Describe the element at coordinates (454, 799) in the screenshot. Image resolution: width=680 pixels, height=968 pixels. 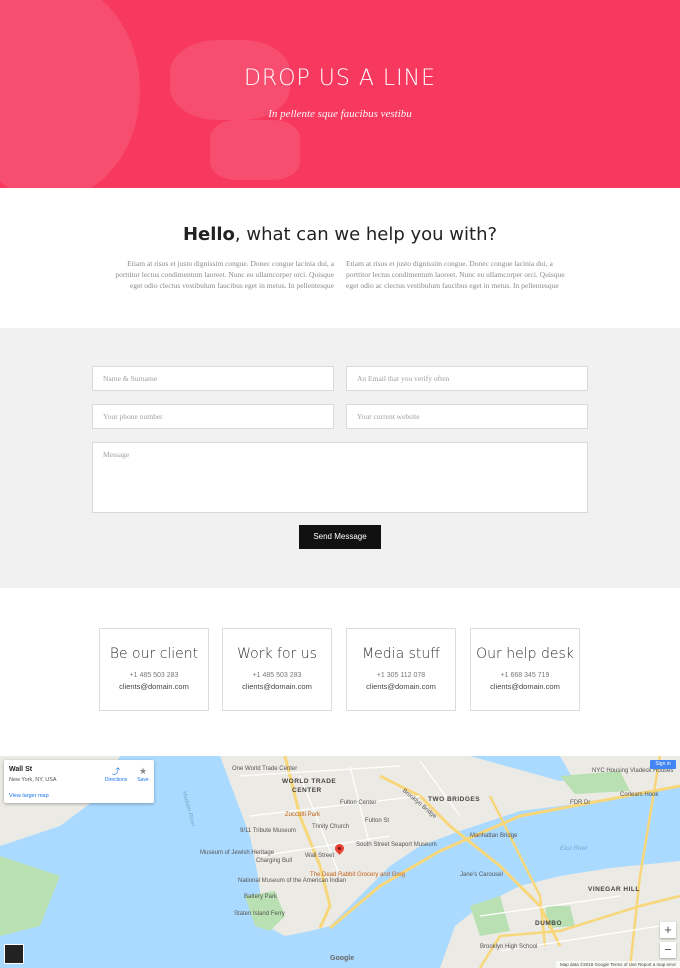
I see `map-label-two-bridges: TWO BRIDGES` at that location.